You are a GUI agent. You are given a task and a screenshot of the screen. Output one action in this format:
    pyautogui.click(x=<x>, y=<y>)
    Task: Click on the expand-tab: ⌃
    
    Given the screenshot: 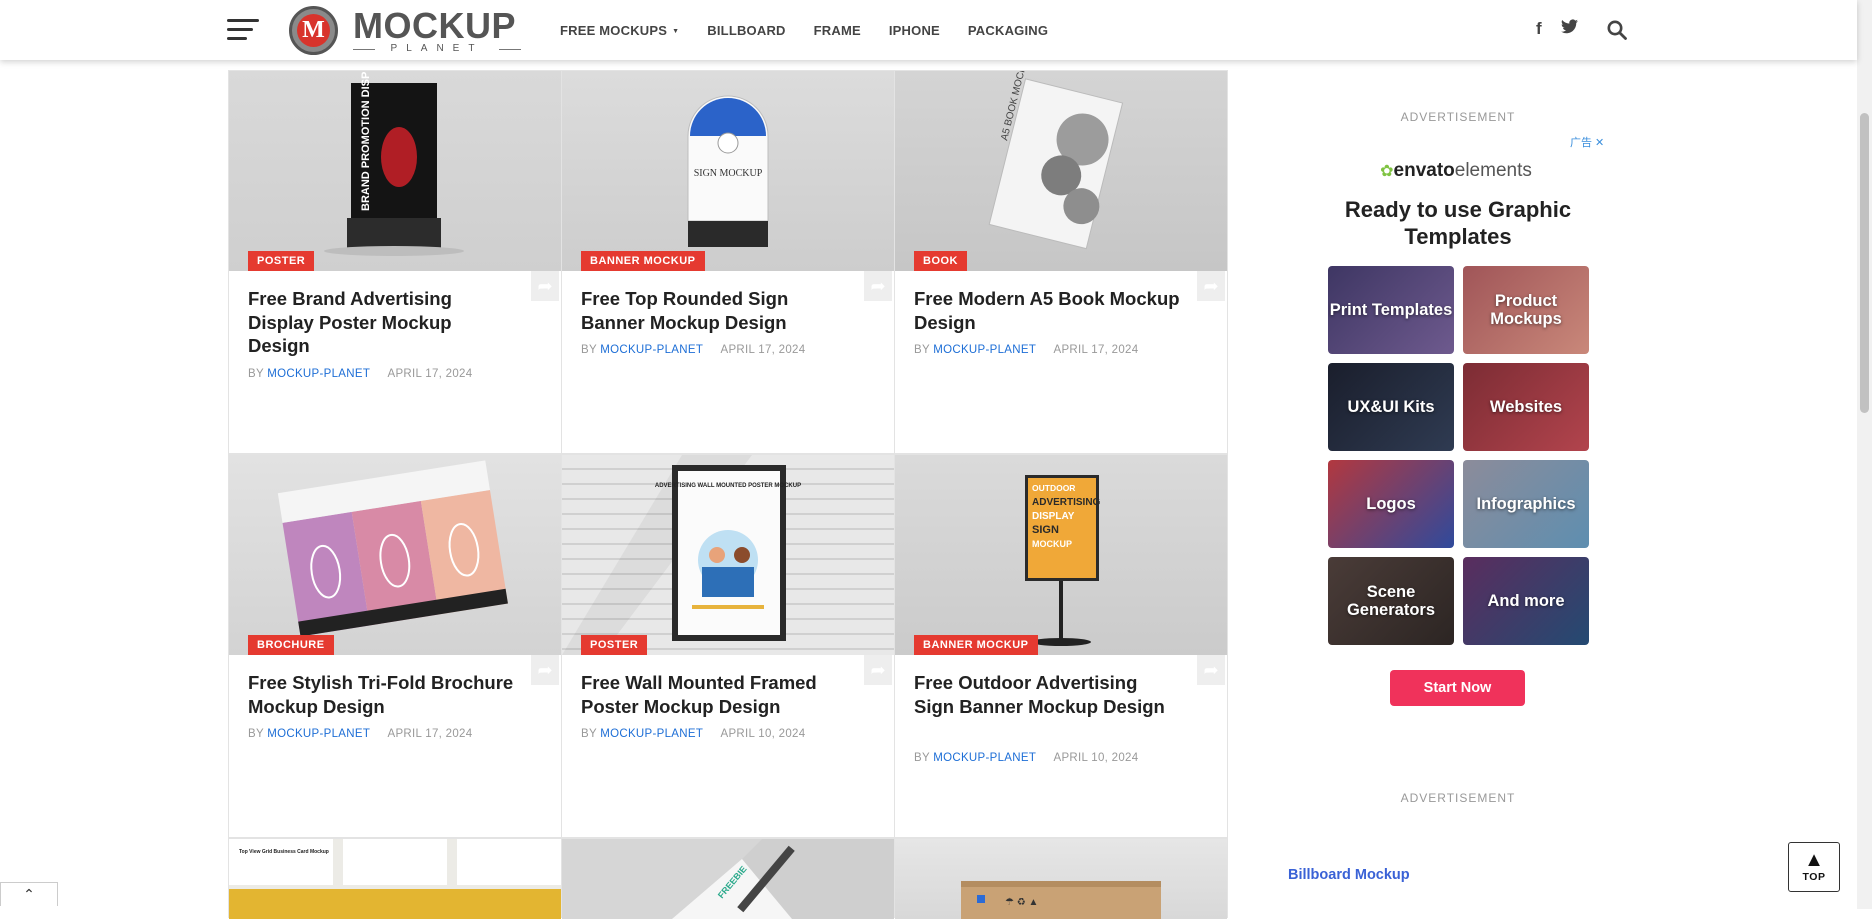 What is the action you would take?
    pyautogui.click(x=29, y=894)
    